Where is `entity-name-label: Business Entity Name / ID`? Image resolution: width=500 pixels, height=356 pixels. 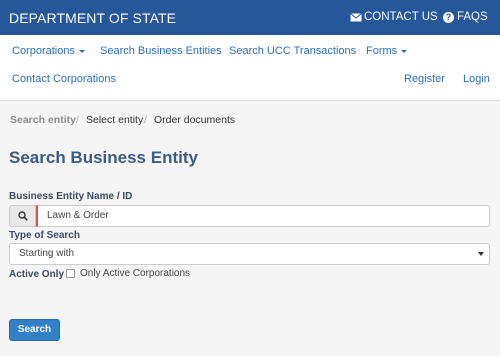 entity-name-label: Business Entity Name / ID is located at coordinates (71, 196).